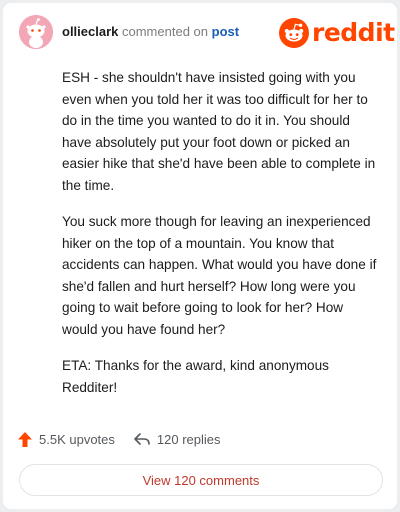 This screenshot has width=400, height=512. I want to click on upvote-button: 5.5K upvotes, so click(66, 439).